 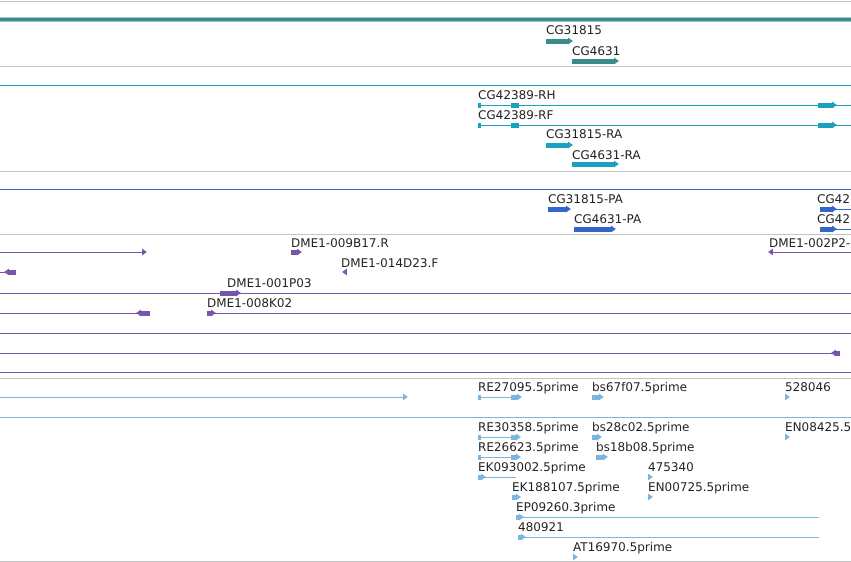 What do you see at coordinates (389, 263) in the screenshot?
I see `feature-label: DME1-014D23.F` at bounding box center [389, 263].